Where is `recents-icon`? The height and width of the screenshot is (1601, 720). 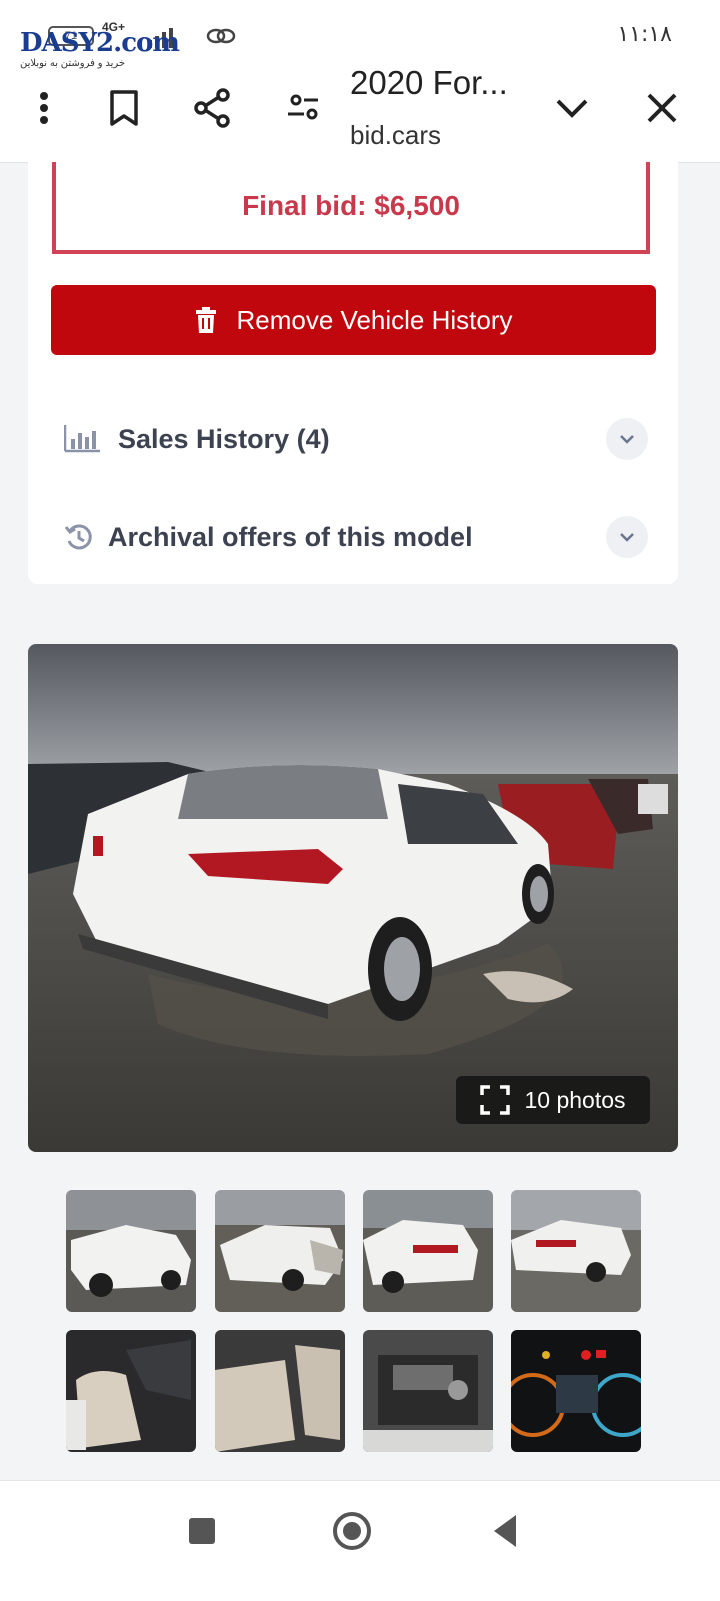
recents-icon is located at coordinates (202, 1531).